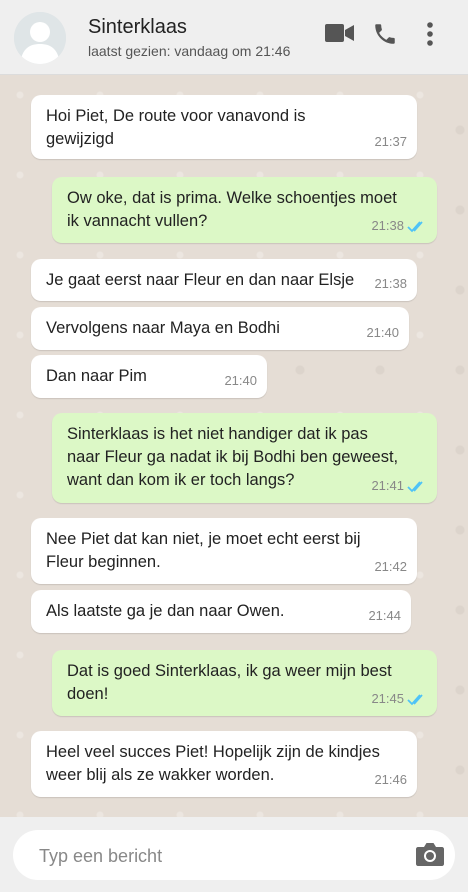 This screenshot has width=468, height=892. Describe the element at coordinates (163, 328) in the screenshot. I see `message-text: Vervolgens naar Maya en Bodhi` at that location.